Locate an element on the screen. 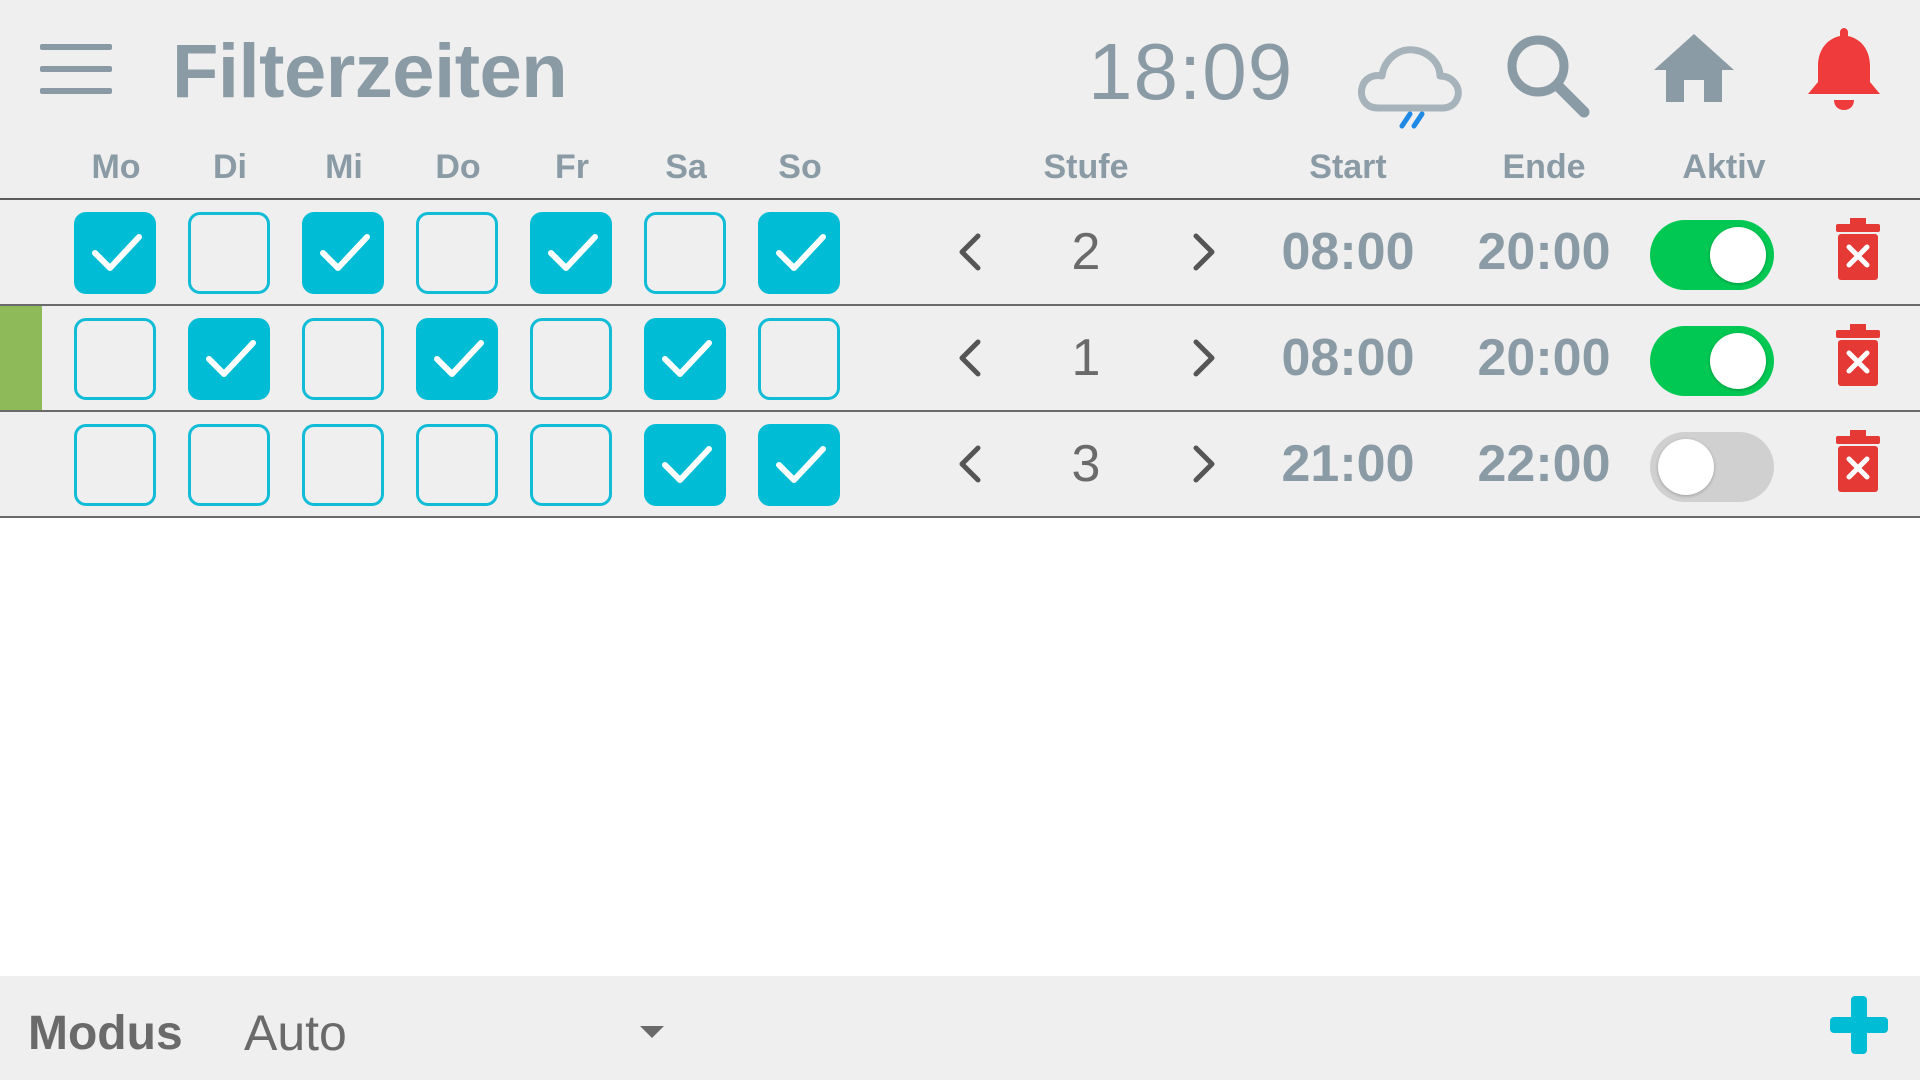  col-header-so: So is located at coordinates (800, 167).